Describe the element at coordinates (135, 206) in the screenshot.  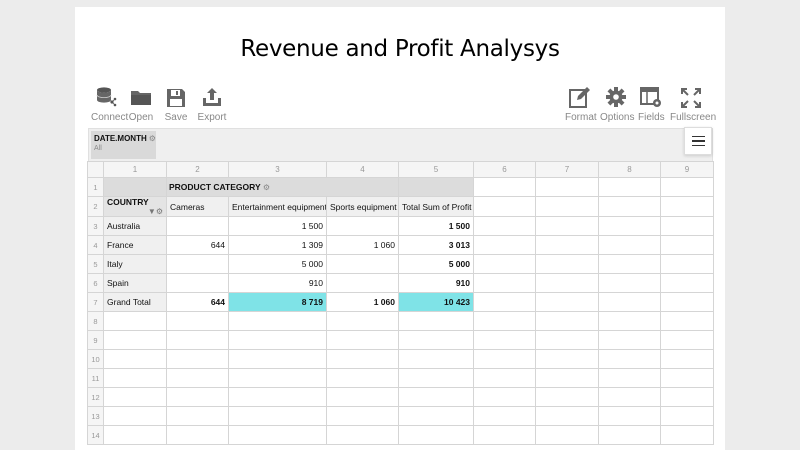
I see `row-field-header: COUNTRY ▼⚙` at that location.